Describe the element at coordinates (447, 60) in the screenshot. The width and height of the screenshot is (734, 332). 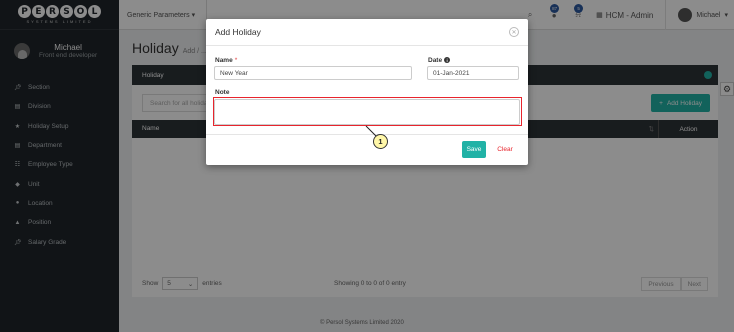
I see `info-icon: i` at that location.